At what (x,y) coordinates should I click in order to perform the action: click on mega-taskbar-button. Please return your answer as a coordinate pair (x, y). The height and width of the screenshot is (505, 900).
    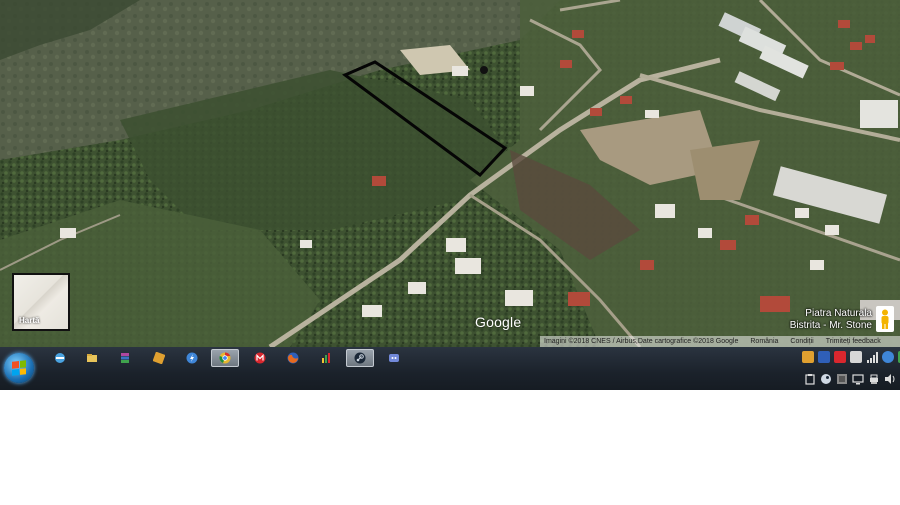
    Looking at the image, I should click on (260, 358).